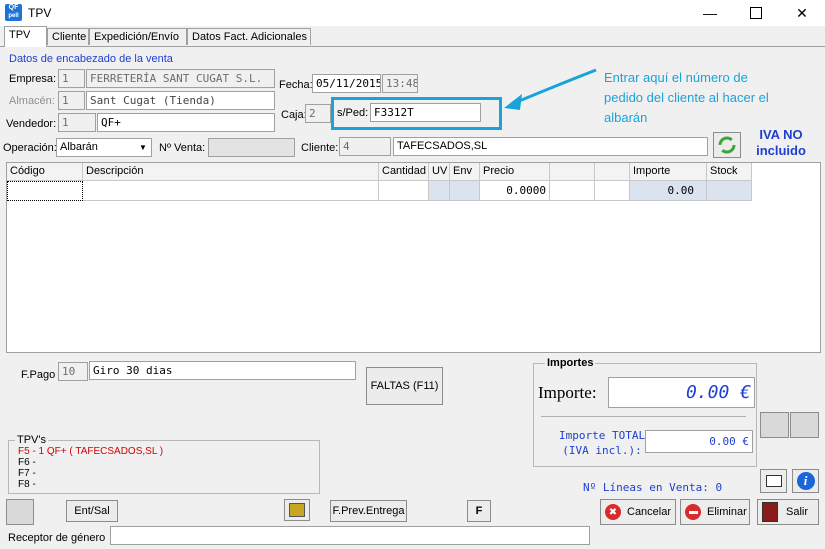 The height and width of the screenshot is (549, 825). Describe the element at coordinates (653, 487) in the screenshot. I see `lineas-count: Nº Líneas en Venta: 0` at that location.